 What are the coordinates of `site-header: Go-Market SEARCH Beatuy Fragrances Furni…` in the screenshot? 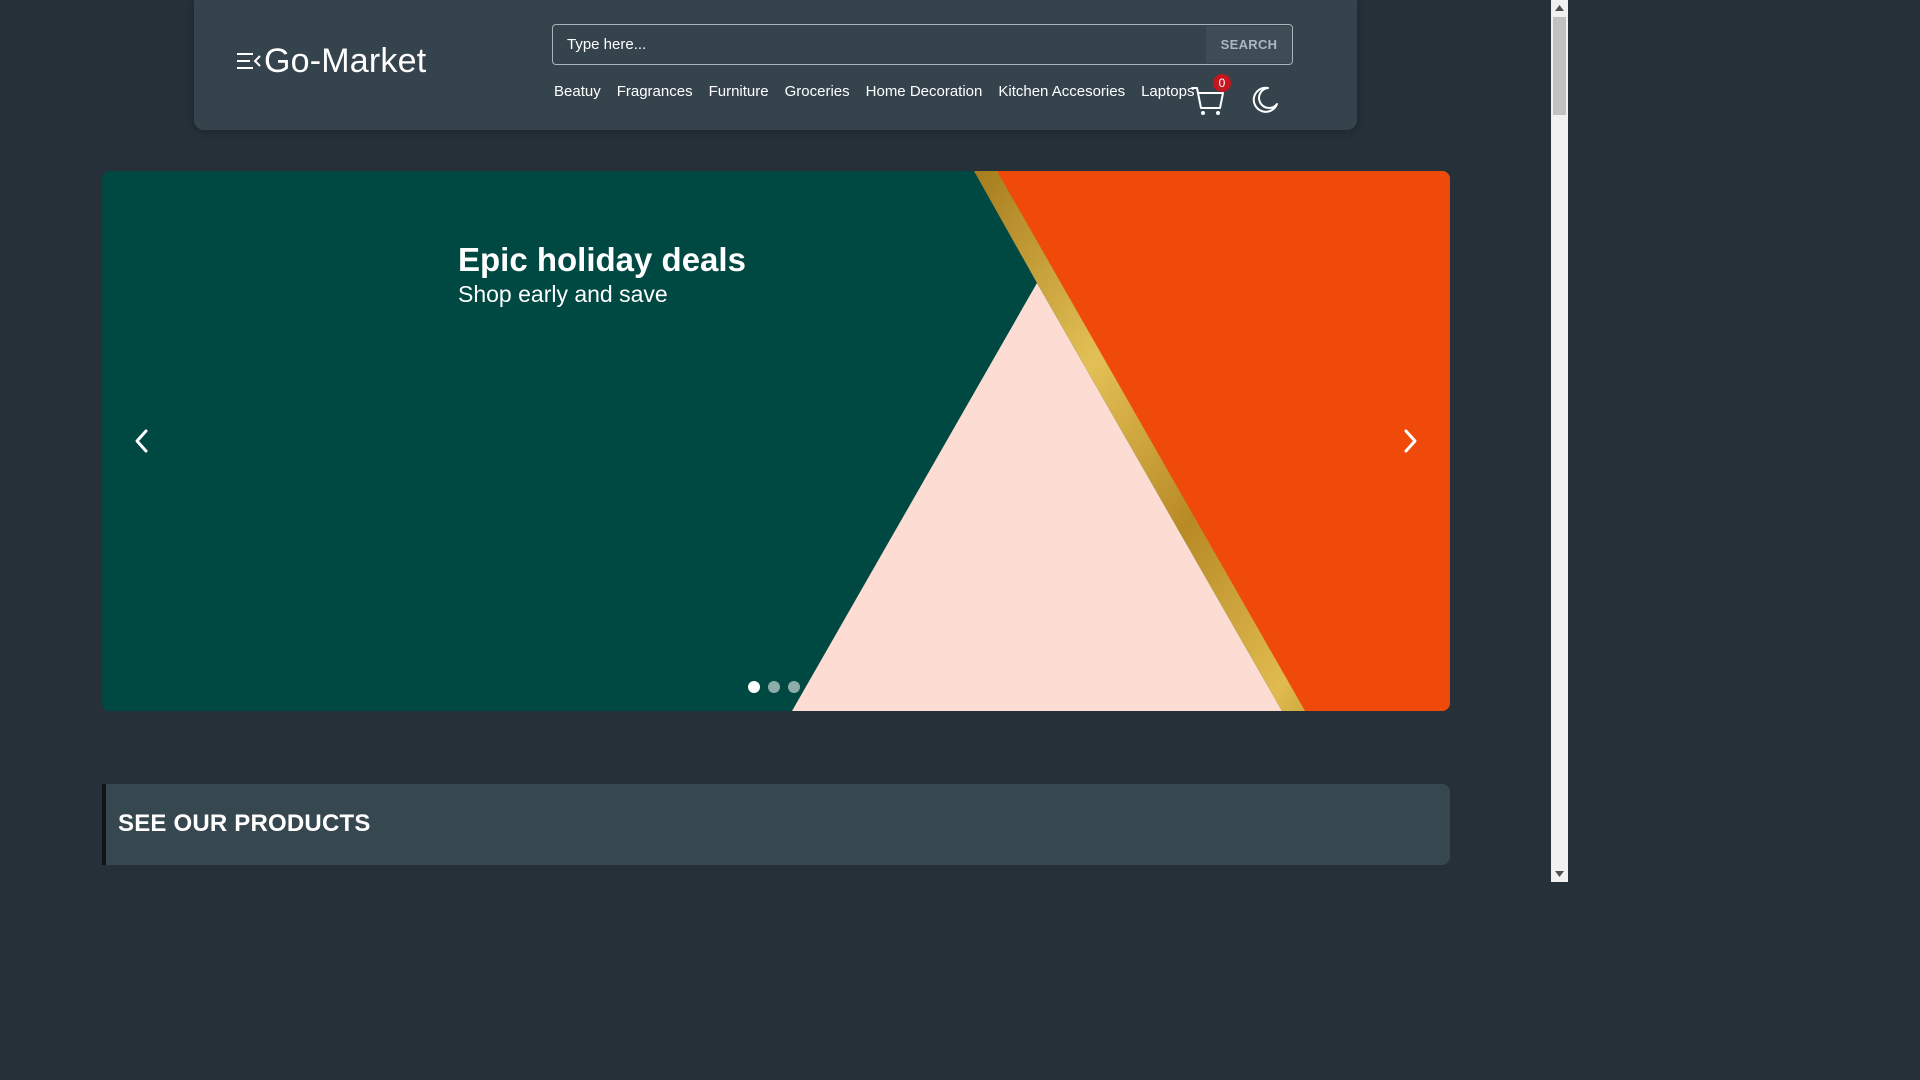 It's located at (775, 65).